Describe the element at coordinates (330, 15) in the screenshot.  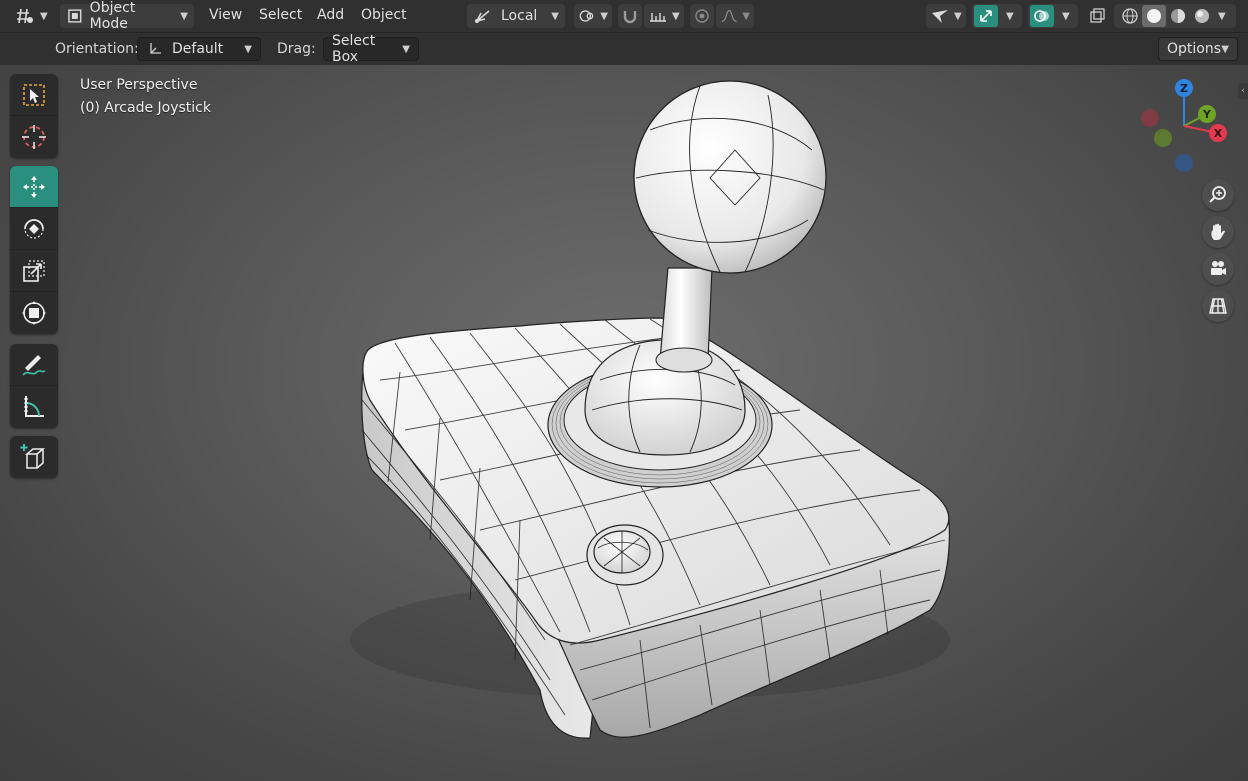
I see `menu-add: Add` at that location.